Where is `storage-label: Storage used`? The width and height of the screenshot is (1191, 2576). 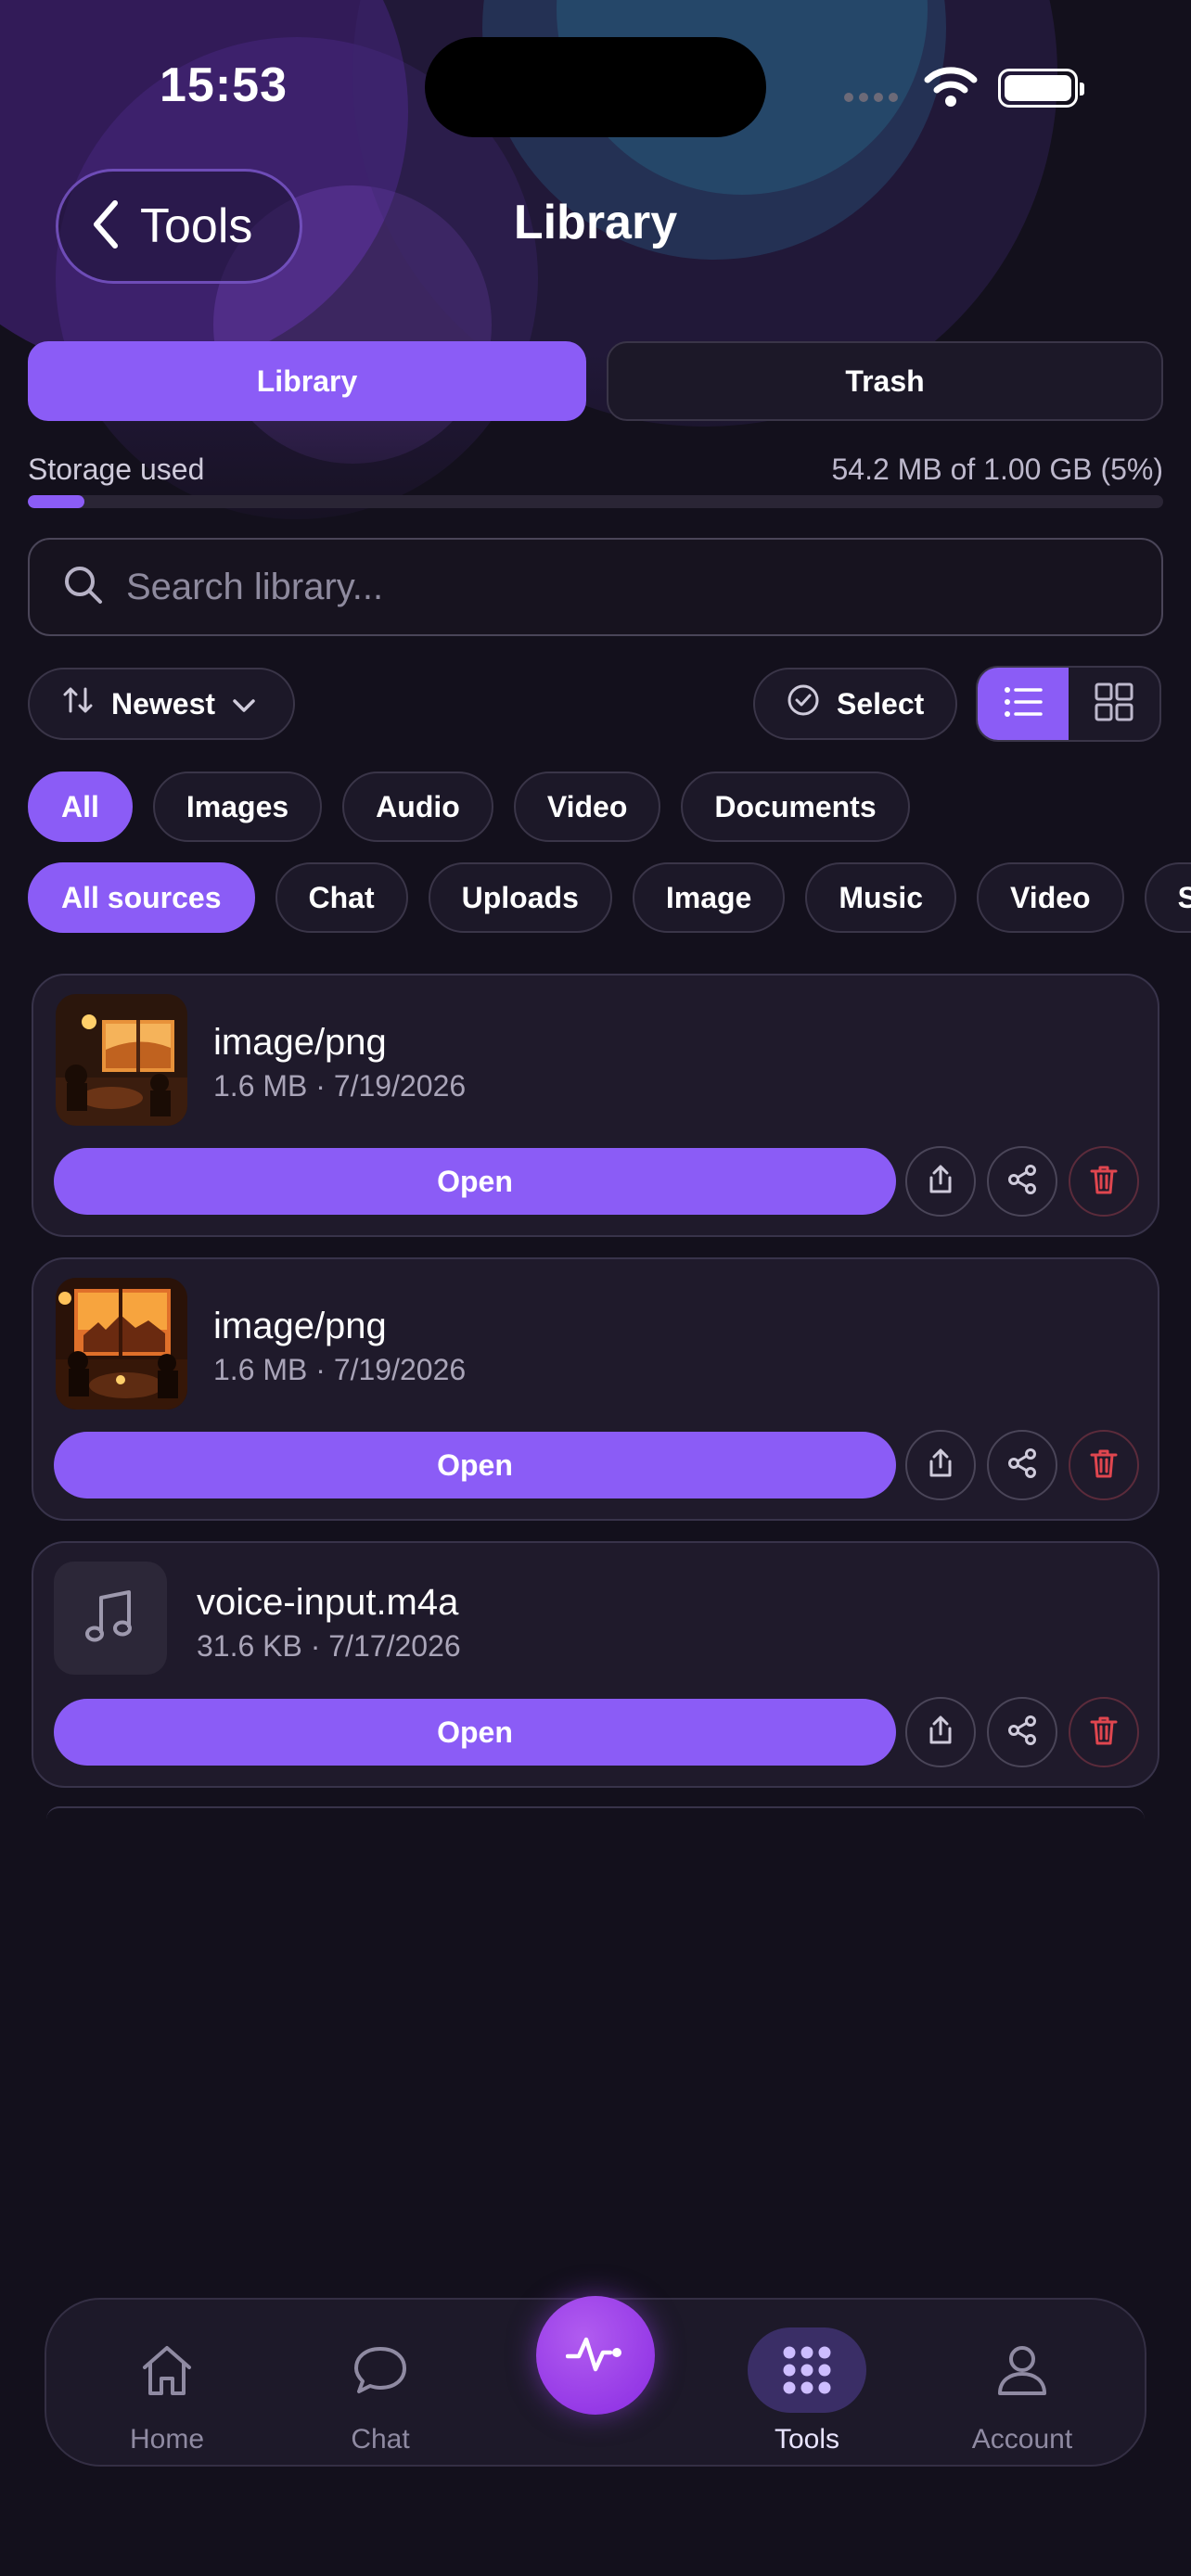 storage-label: Storage used is located at coordinates (116, 470).